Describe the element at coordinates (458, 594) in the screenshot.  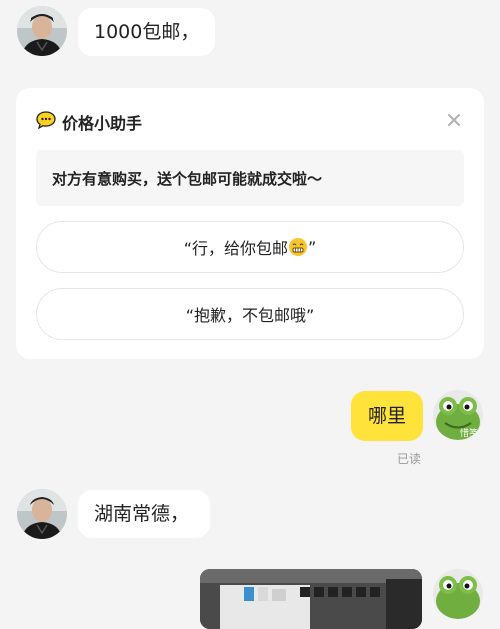
I see `self-avatar` at that location.